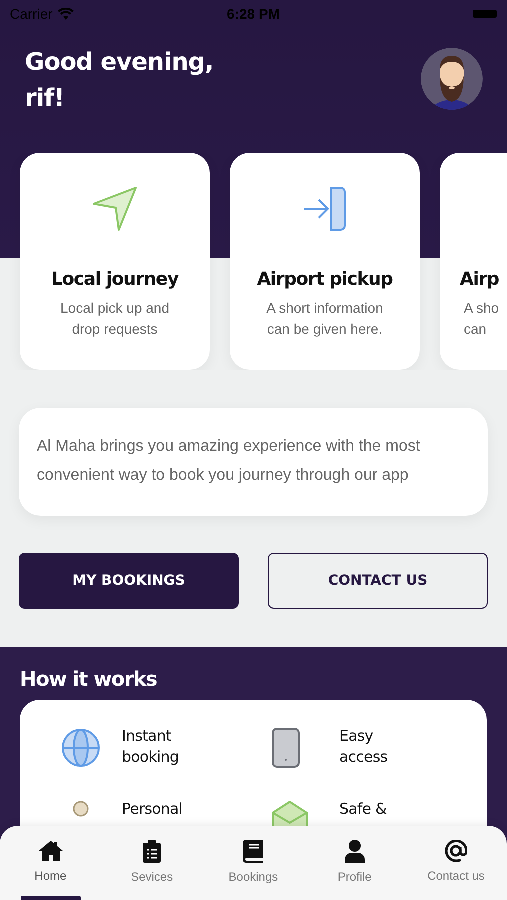 The image size is (507, 900). What do you see at coordinates (152, 851) in the screenshot?
I see `clipboard-icon` at bounding box center [152, 851].